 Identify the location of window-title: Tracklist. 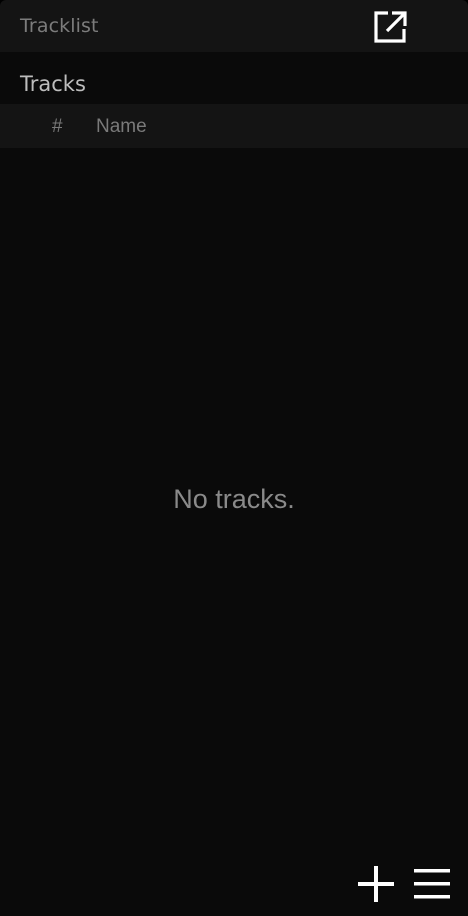
(59, 26).